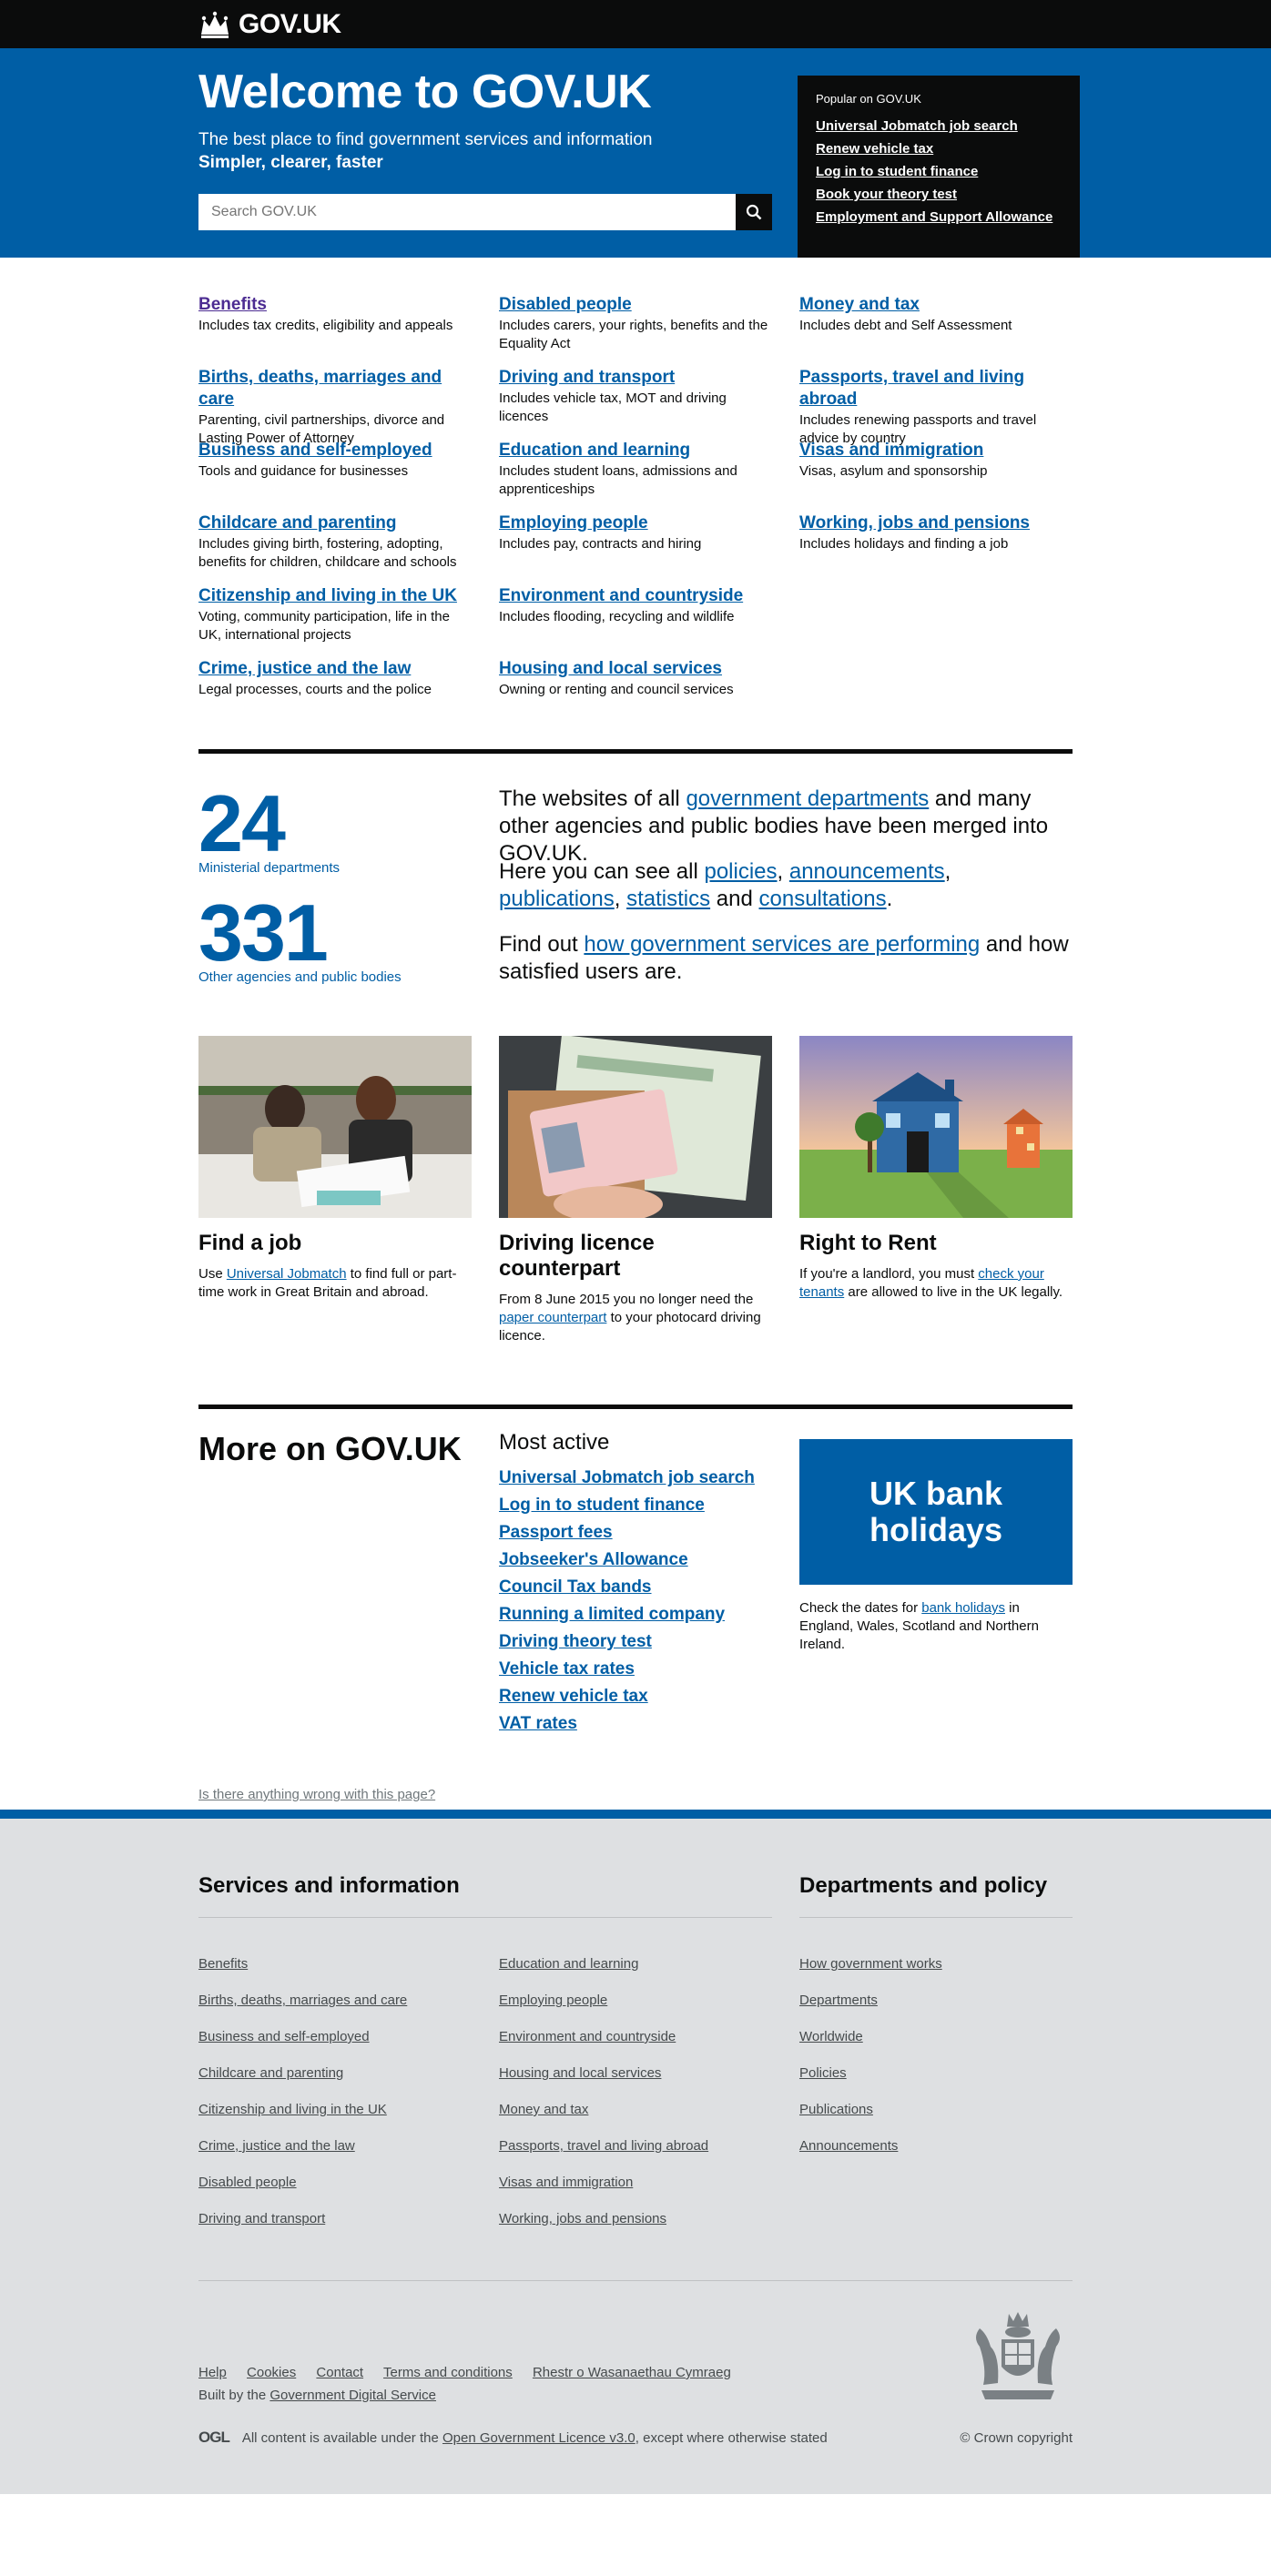 The width and height of the screenshot is (1271, 2576). I want to click on topic-desc: Legal processes, courts and the police, so click(315, 689).